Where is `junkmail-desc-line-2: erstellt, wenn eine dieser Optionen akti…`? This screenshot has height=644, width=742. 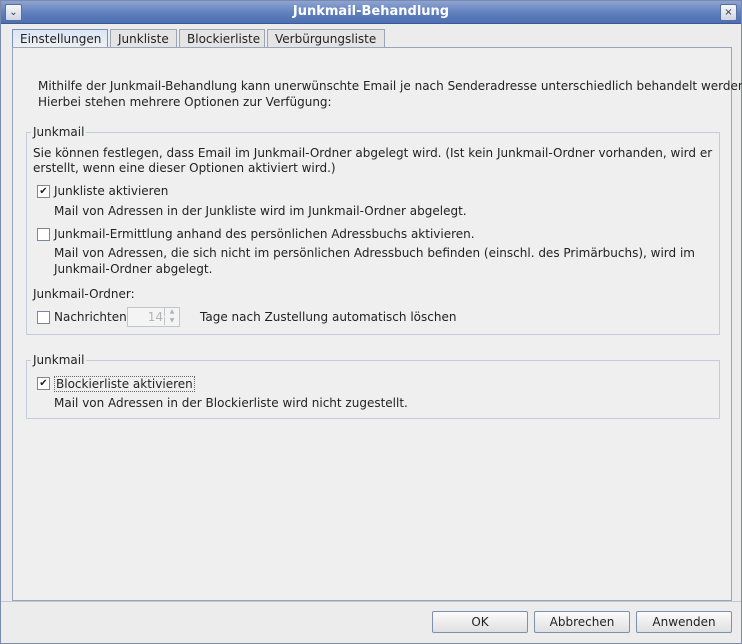 junkmail-desc-line-2: erstellt, wenn eine dieser Optionen akti… is located at coordinates (184, 168).